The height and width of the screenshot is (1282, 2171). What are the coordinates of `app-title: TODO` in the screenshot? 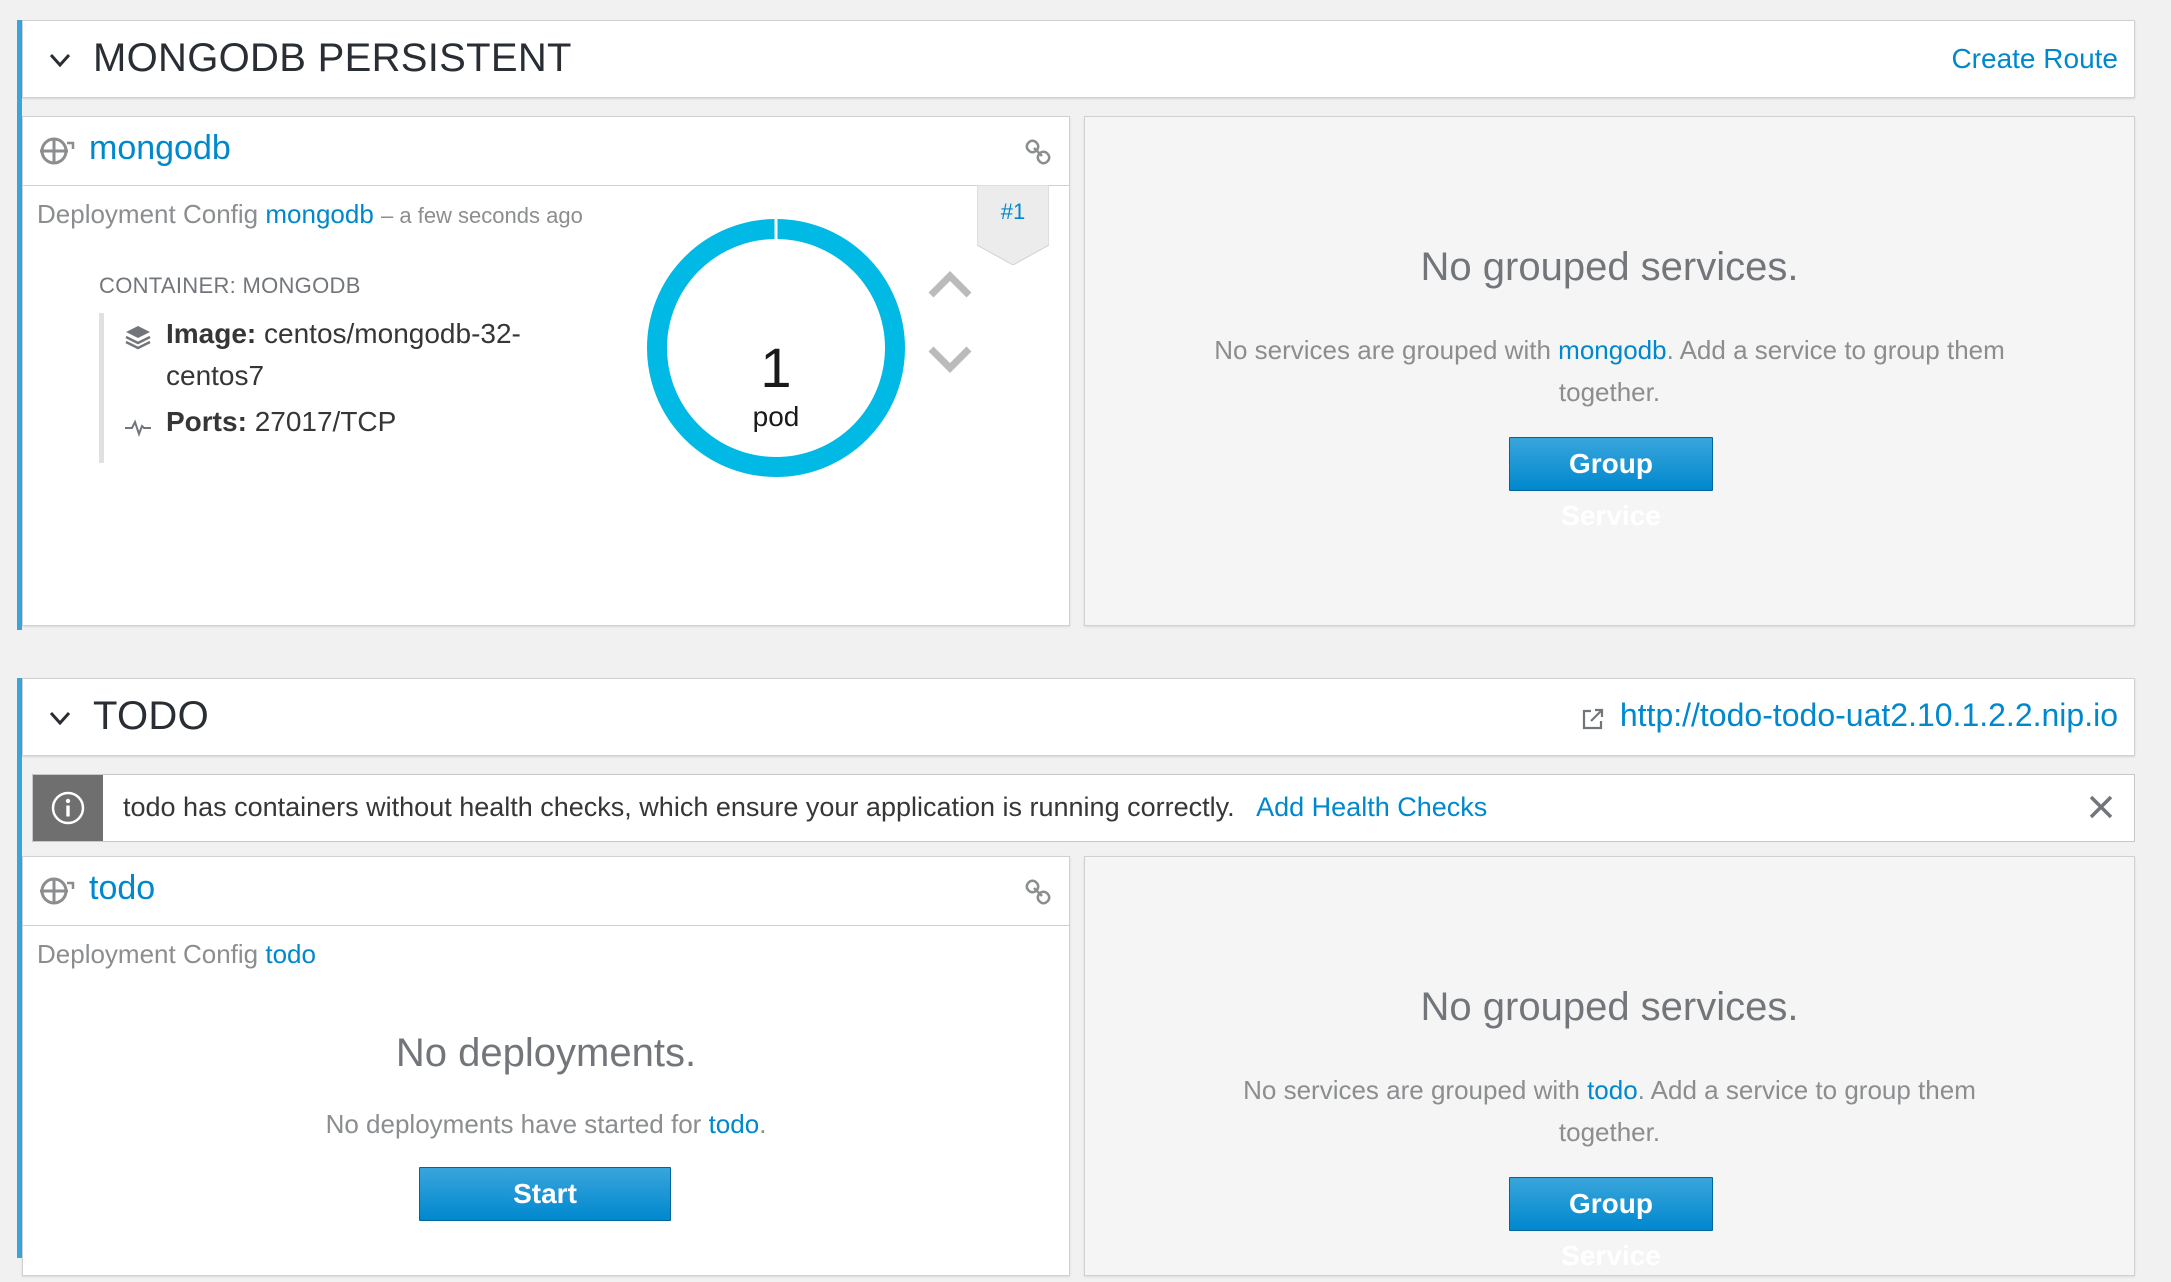 It's located at (151, 716).